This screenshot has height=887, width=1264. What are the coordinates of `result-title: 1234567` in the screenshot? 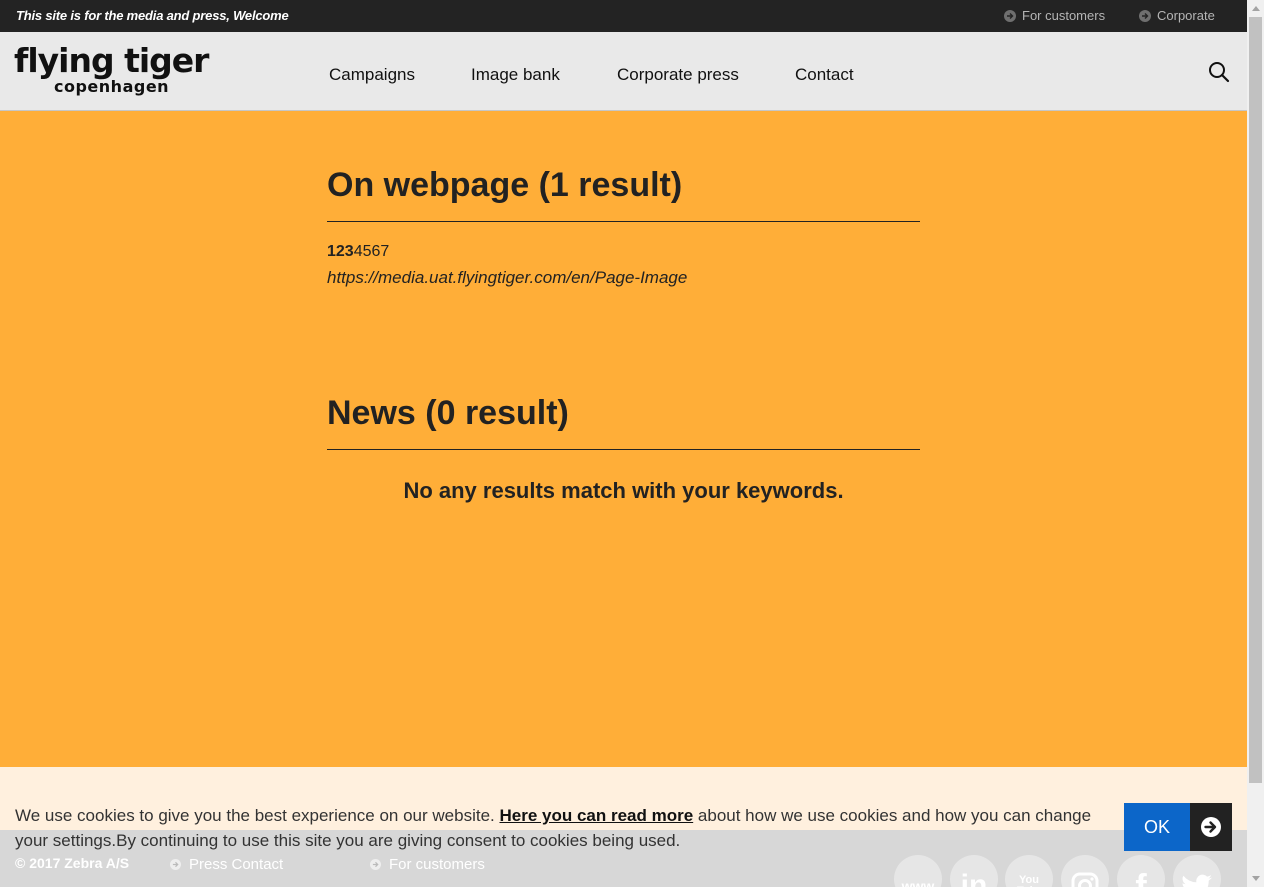 It's located at (358, 252).